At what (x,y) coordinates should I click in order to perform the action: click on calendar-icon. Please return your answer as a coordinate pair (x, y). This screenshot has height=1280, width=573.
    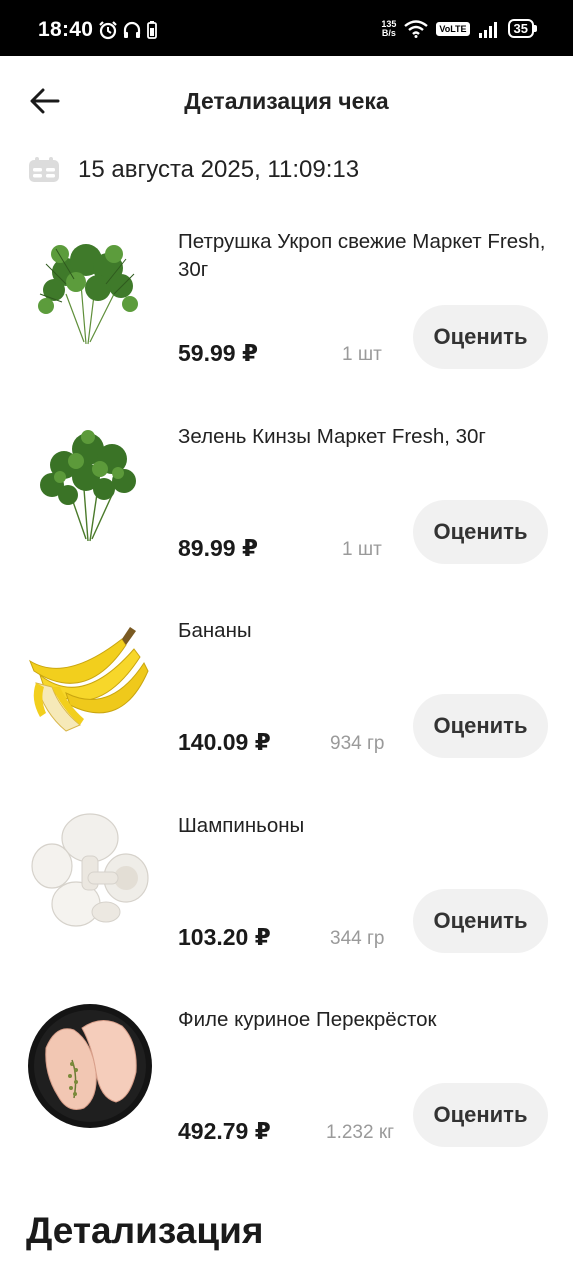
    Looking at the image, I should click on (44, 169).